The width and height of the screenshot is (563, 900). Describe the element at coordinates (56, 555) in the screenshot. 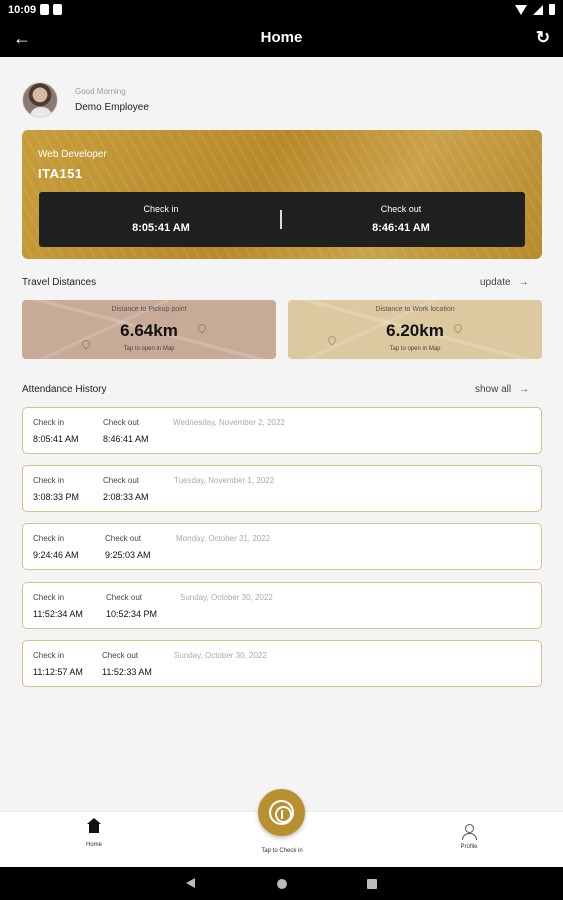

I see `check-in-time: 9:24:46 AM` at that location.